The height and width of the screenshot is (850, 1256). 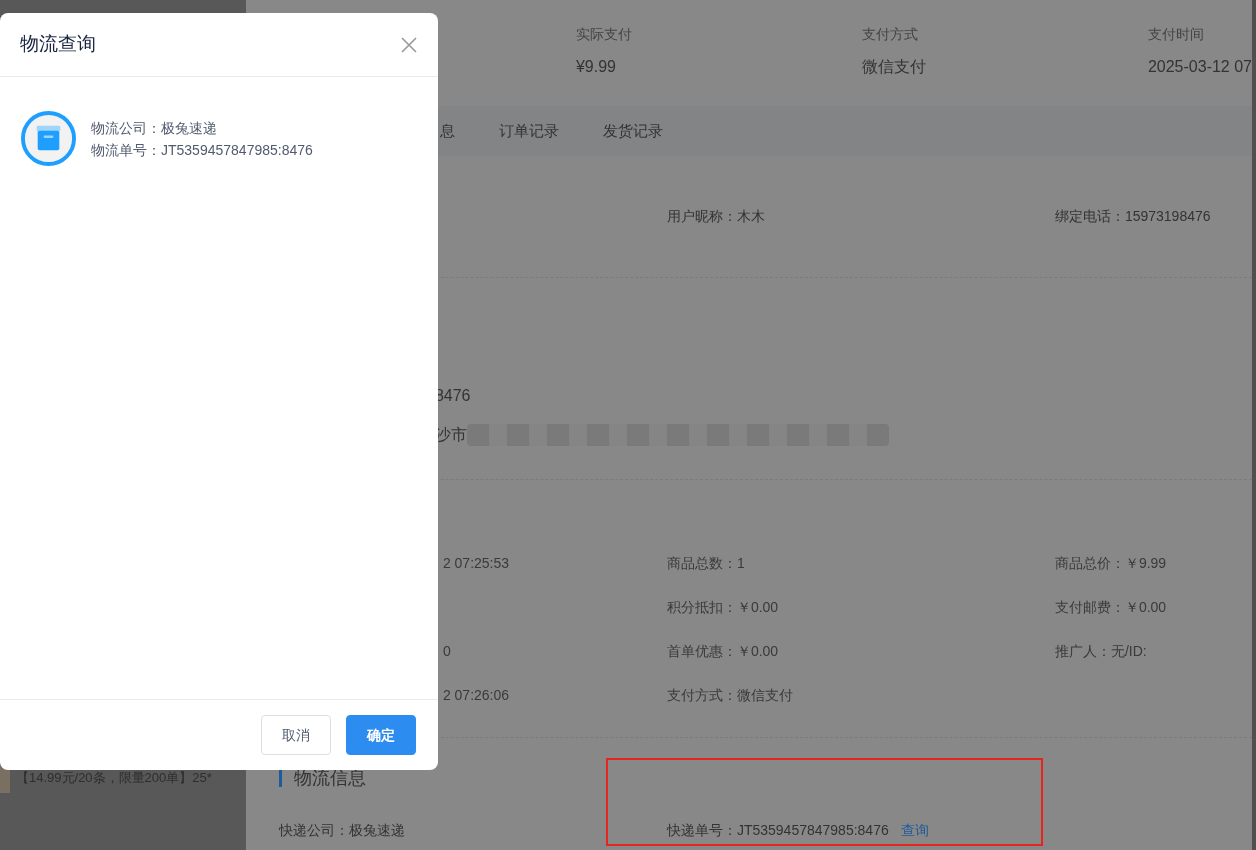 I want to click on summary-value: ¥9.99, so click(x=596, y=67).